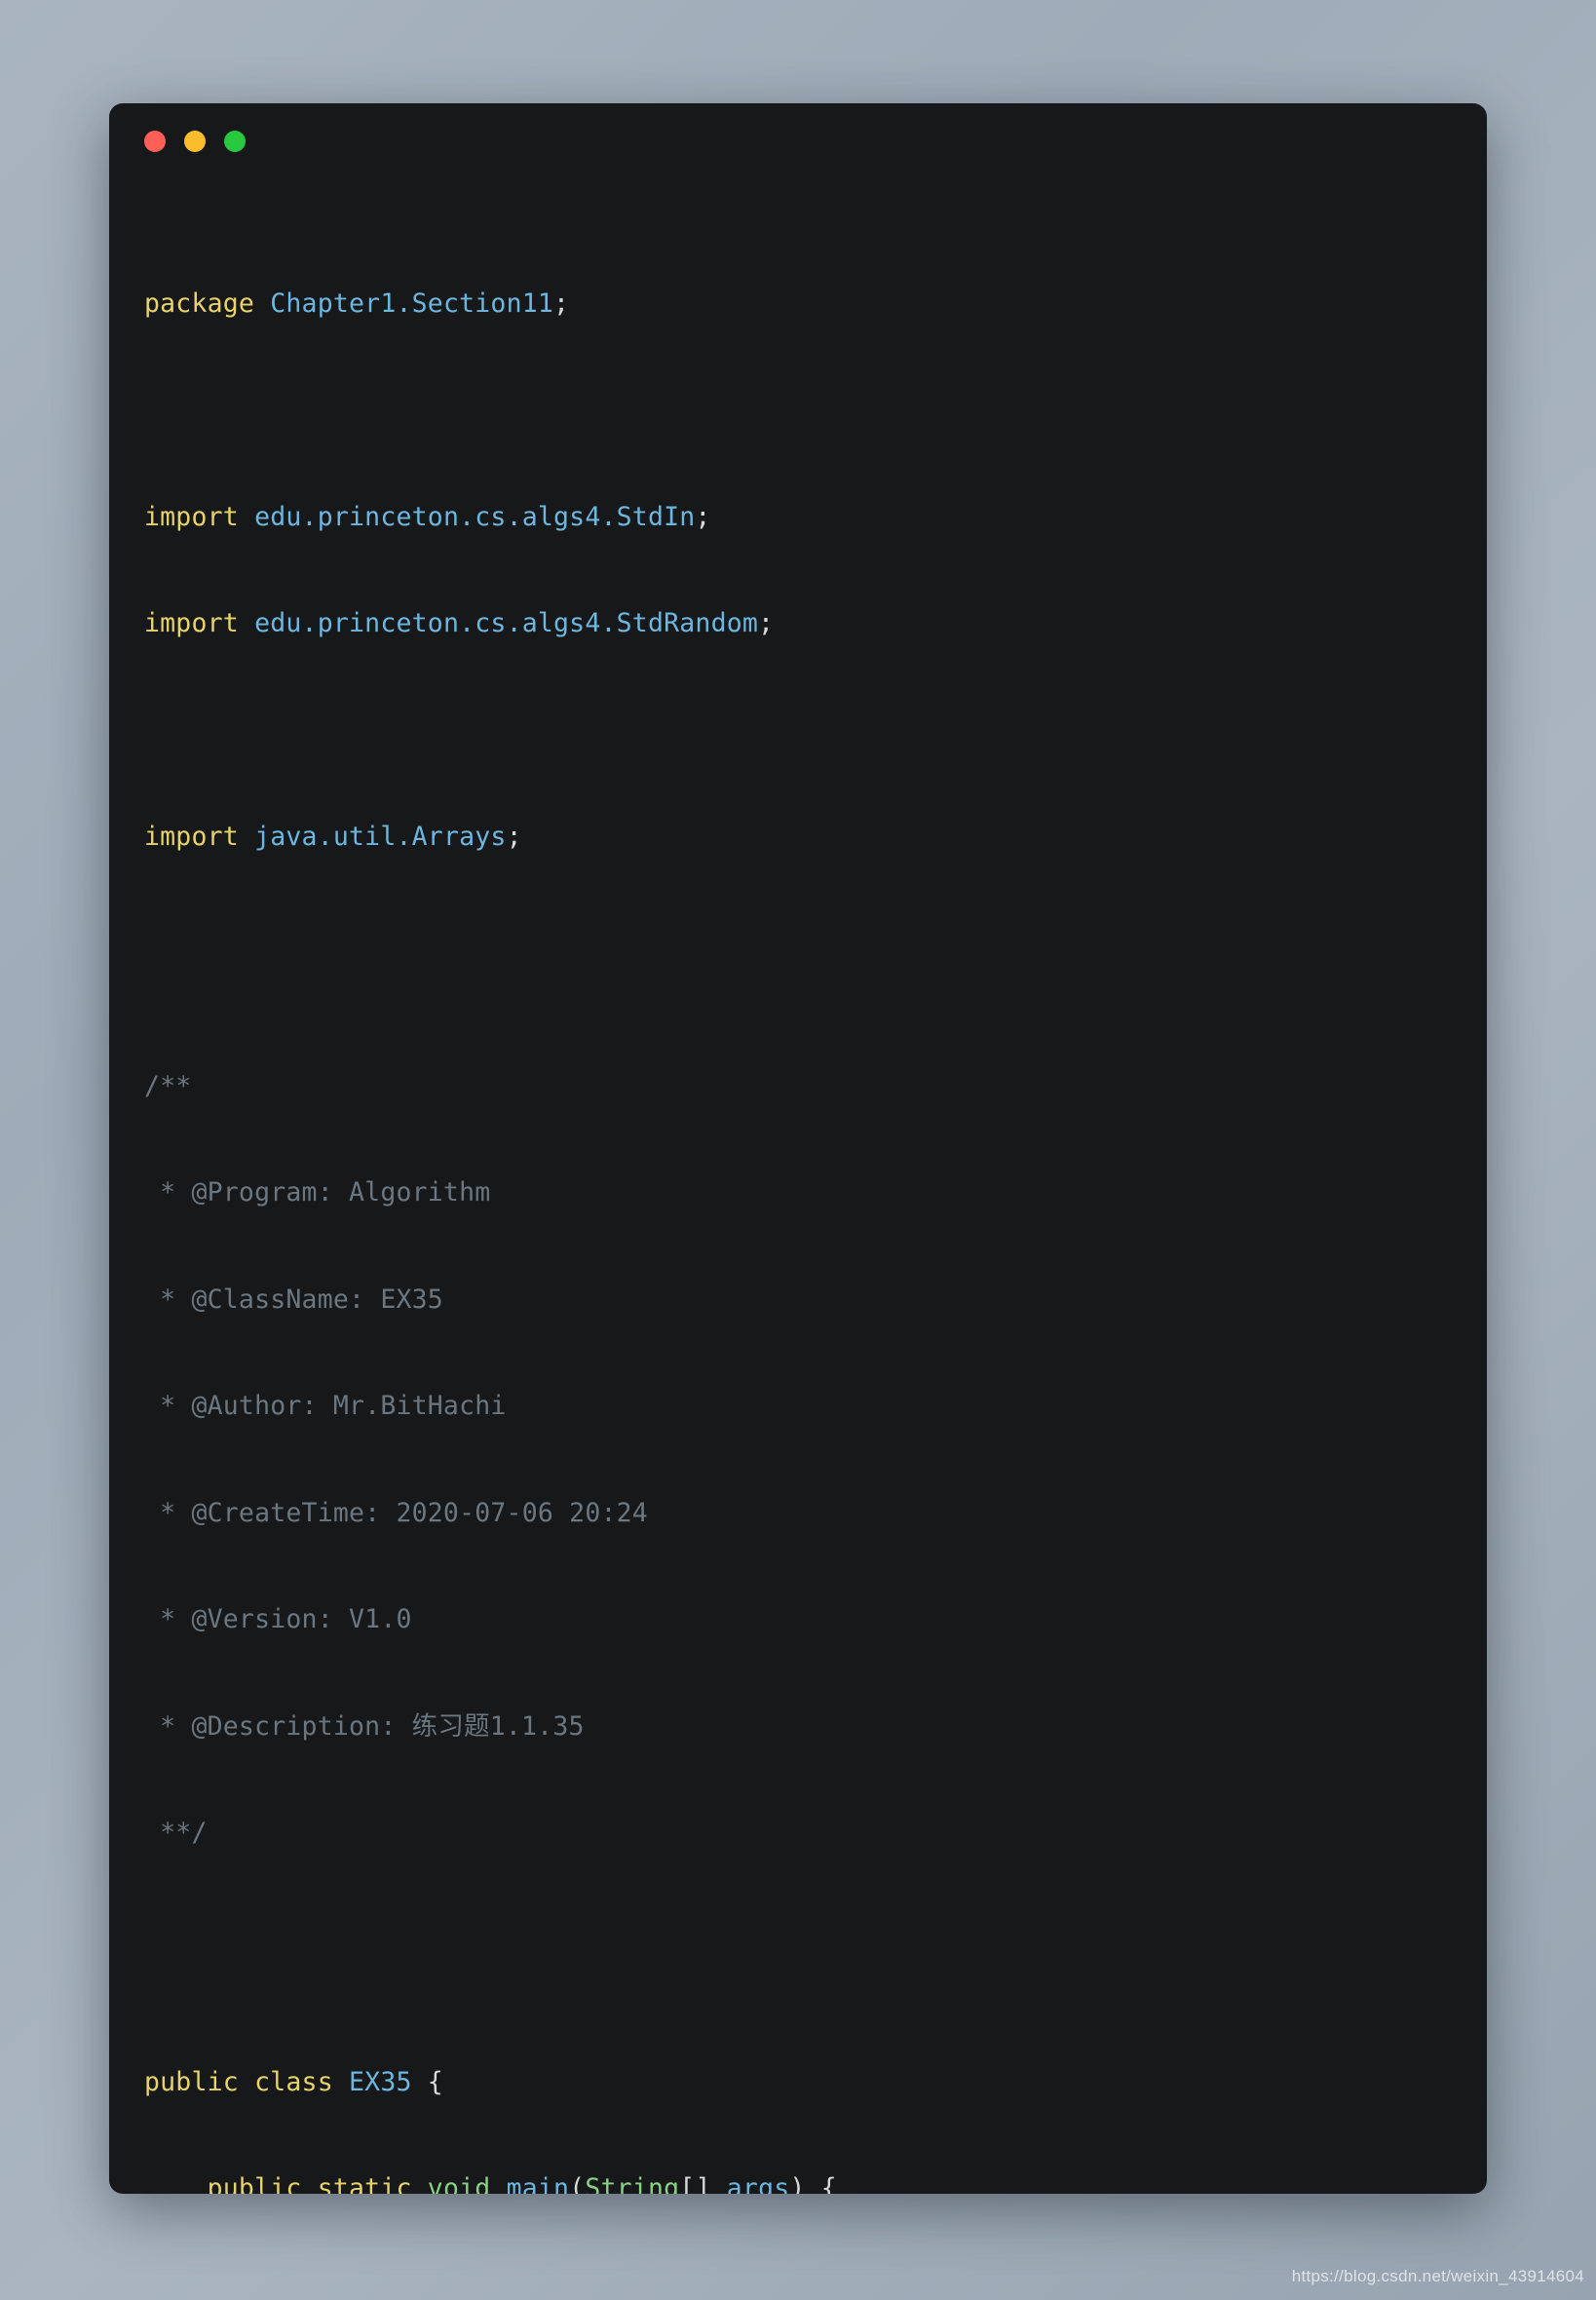 The width and height of the screenshot is (1596, 2300). What do you see at coordinates (1438, 2276) in the screenshot?
I see `watermark-text: https://blog.csdn.net/weixin_43914604` at bounding box center [1438, 2276].